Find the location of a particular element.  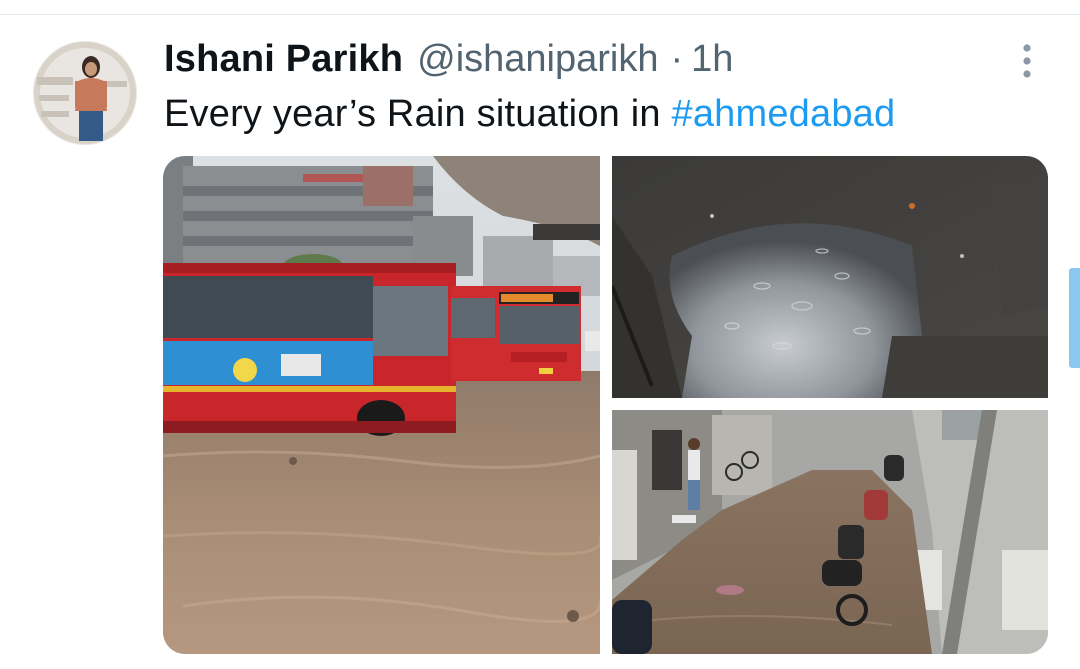

top-divider is located at coordinates (540, 14).